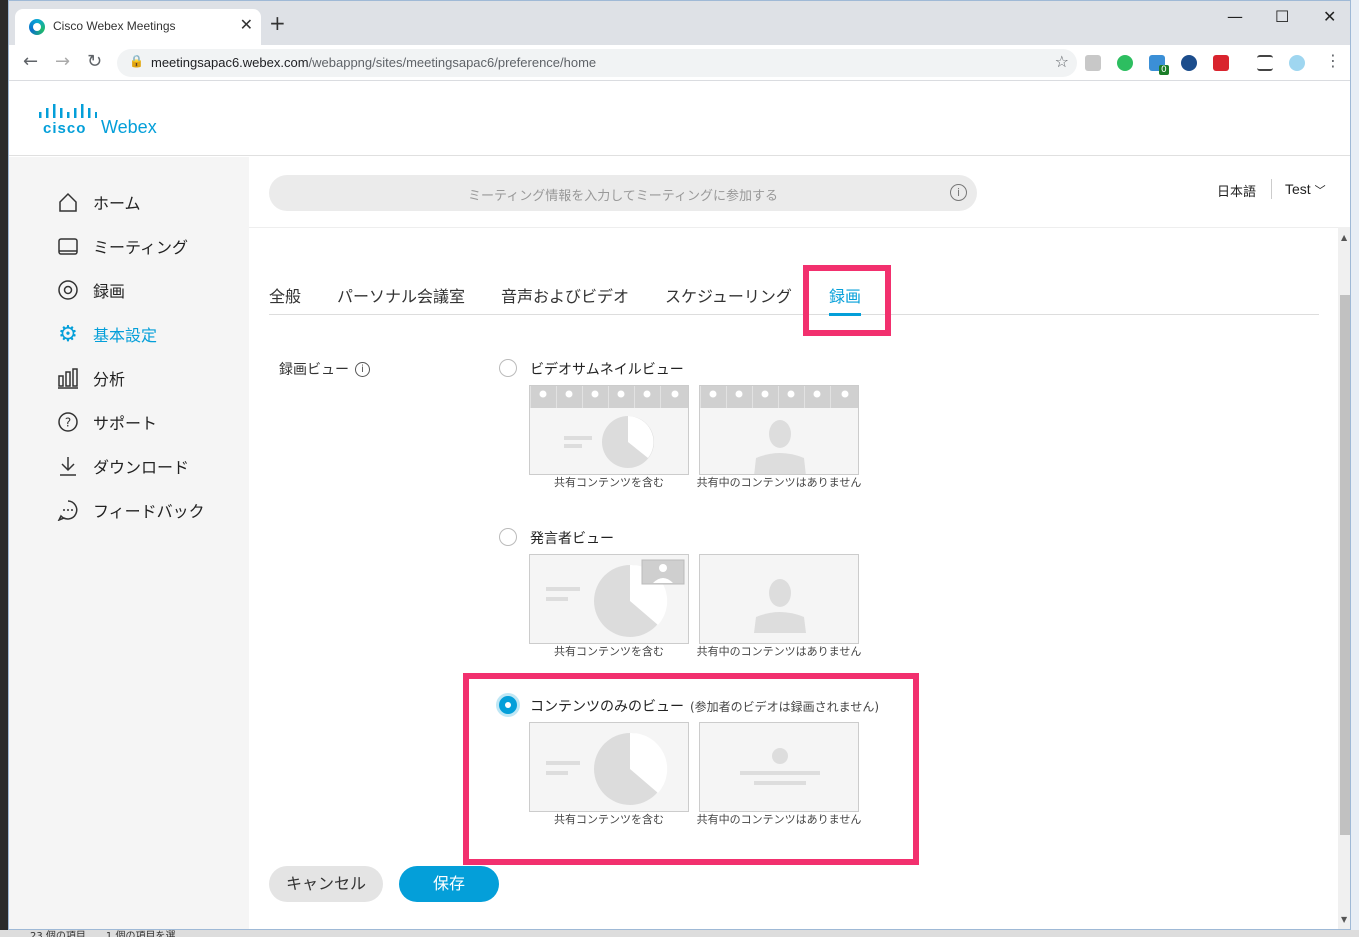 The width and height of the screenshot is (1359, 937). What do you see at coordinates (1344, 237) in the screenshot?
I see `scroll-up-icon: ▲` at bounding box center [1344, 237].